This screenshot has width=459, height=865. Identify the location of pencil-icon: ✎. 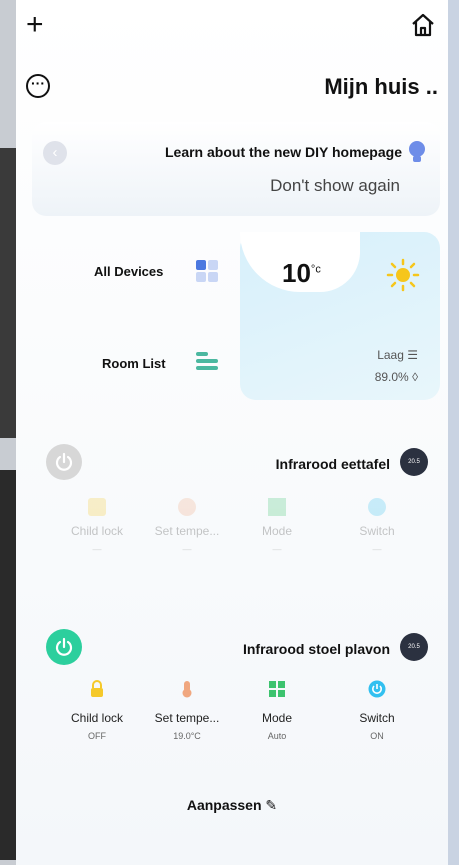
(271, 805).